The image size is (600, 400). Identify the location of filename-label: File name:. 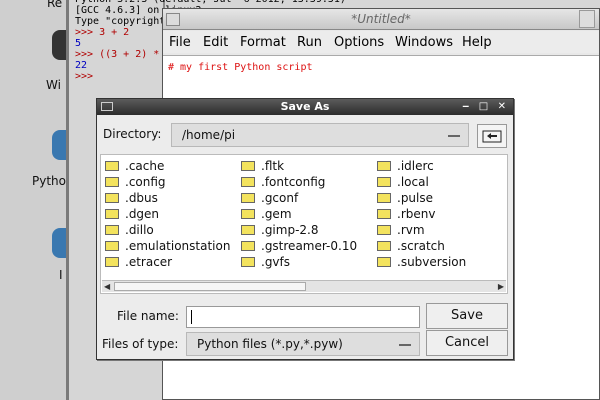
(148, 316).